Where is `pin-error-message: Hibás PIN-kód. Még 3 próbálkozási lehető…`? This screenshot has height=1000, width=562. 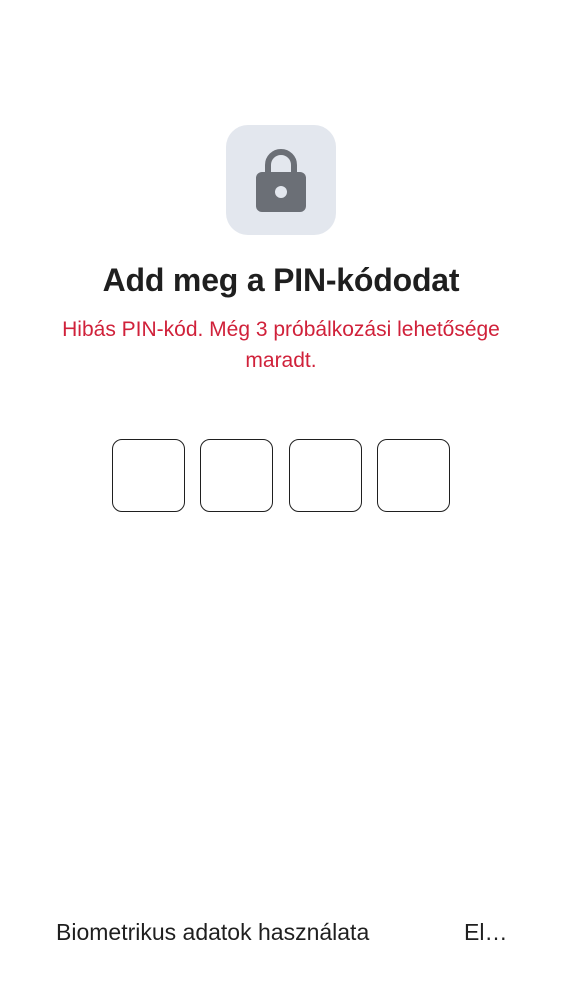 pin-error-message: Hibás PIN-kód. Még 3 próbálkozási lehető… is located at coordinates (281, 345).